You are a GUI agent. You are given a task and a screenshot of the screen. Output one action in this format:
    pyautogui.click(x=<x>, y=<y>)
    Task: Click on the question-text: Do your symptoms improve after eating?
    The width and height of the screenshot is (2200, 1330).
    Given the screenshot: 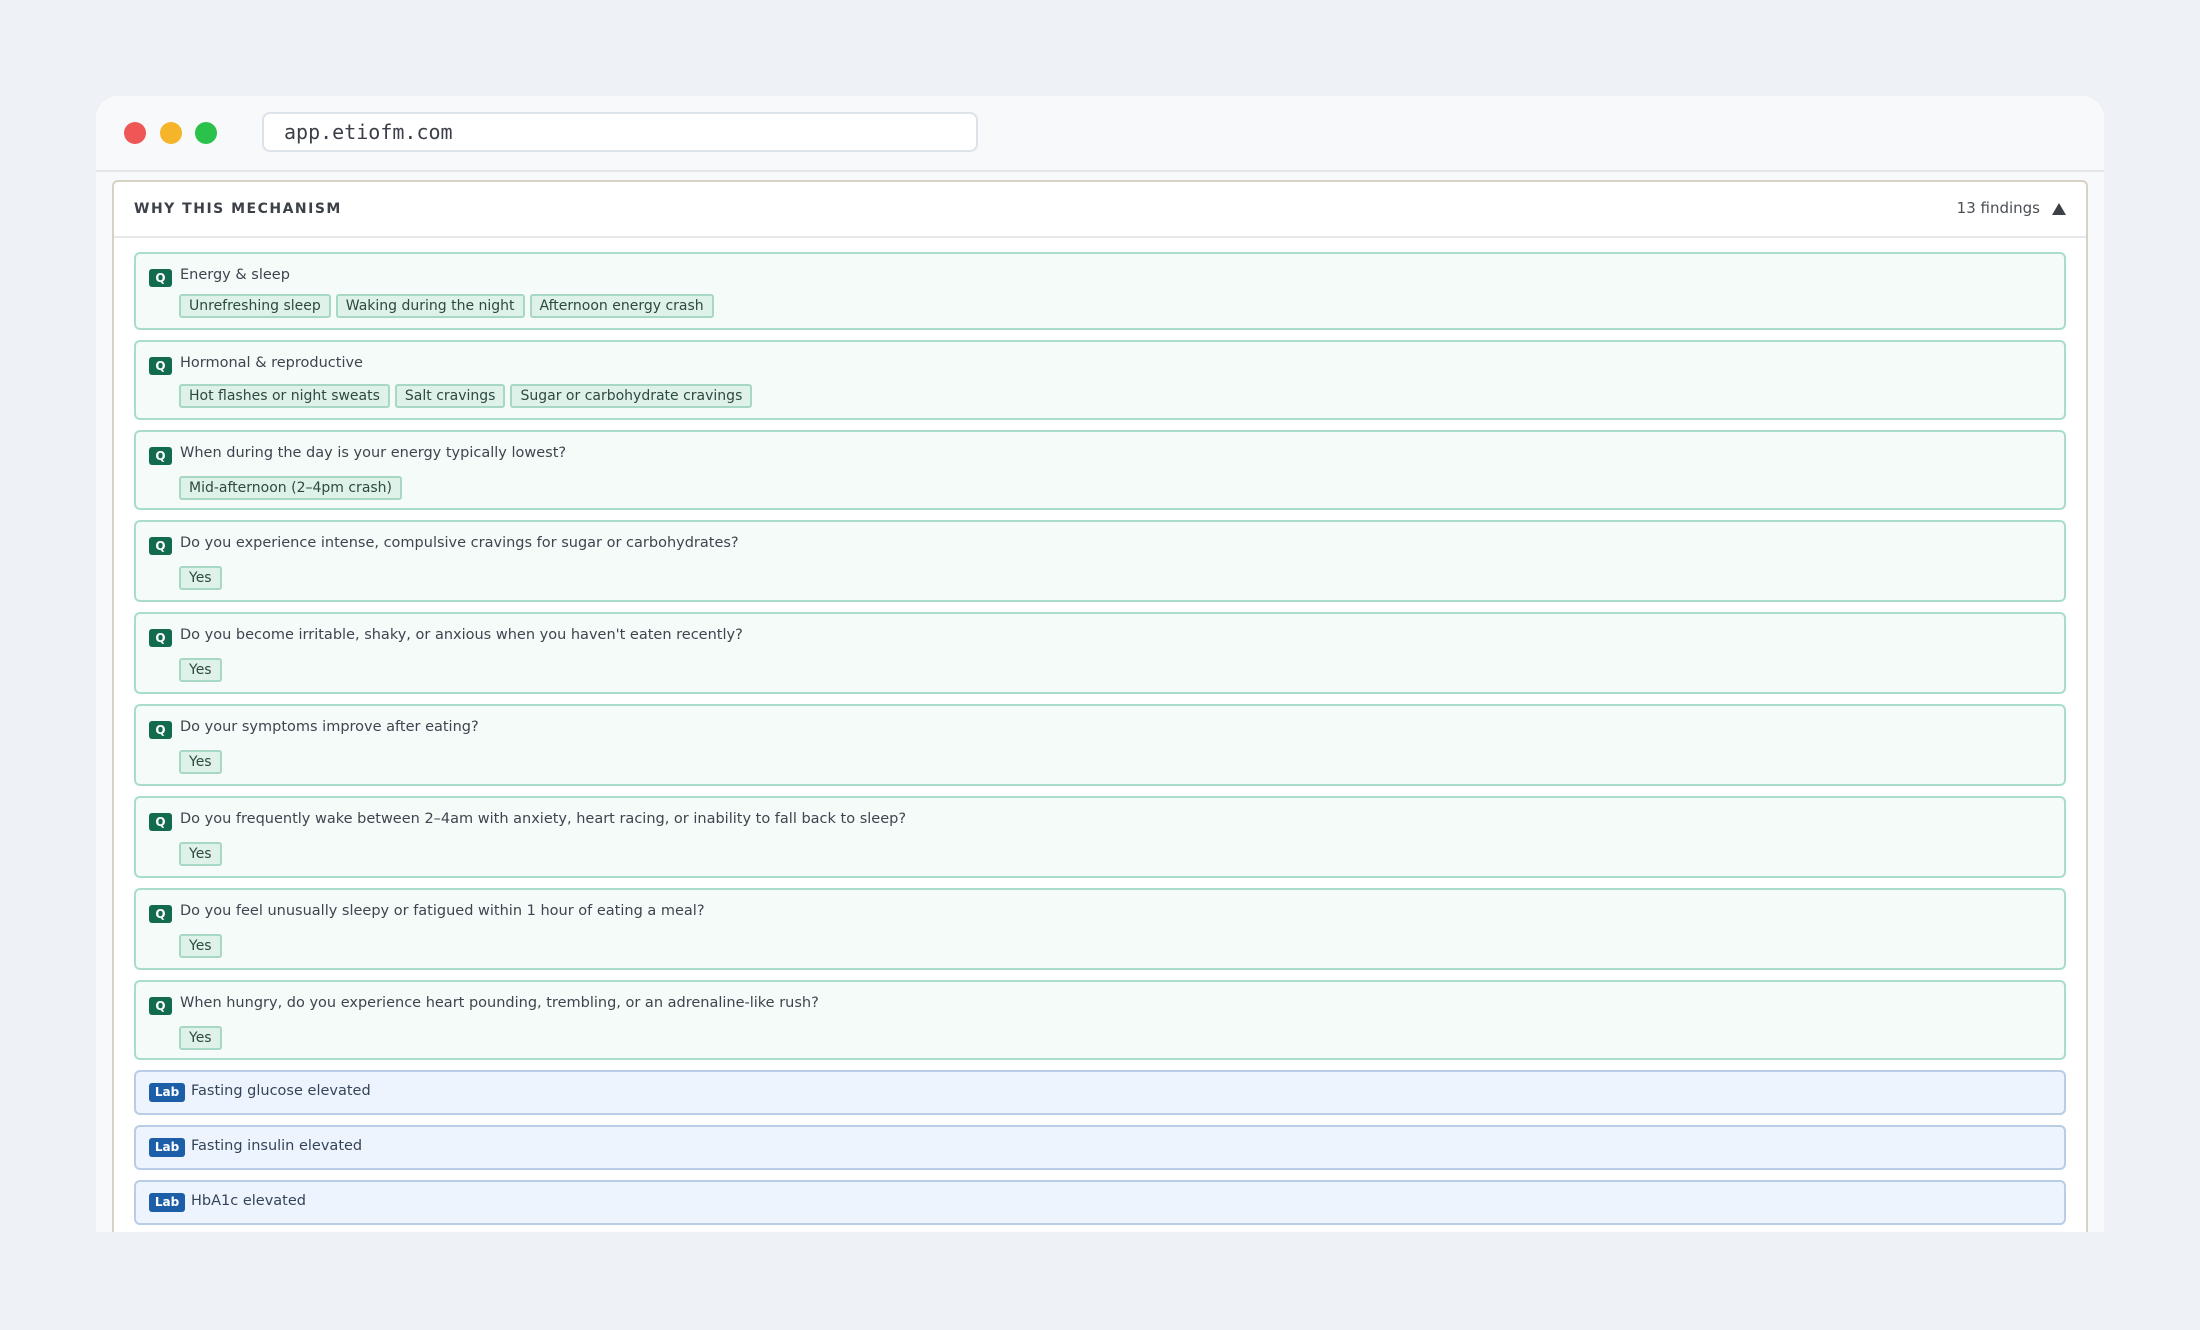 What is the action you would take?
    pyautogui.click(x=329, y=727)
    